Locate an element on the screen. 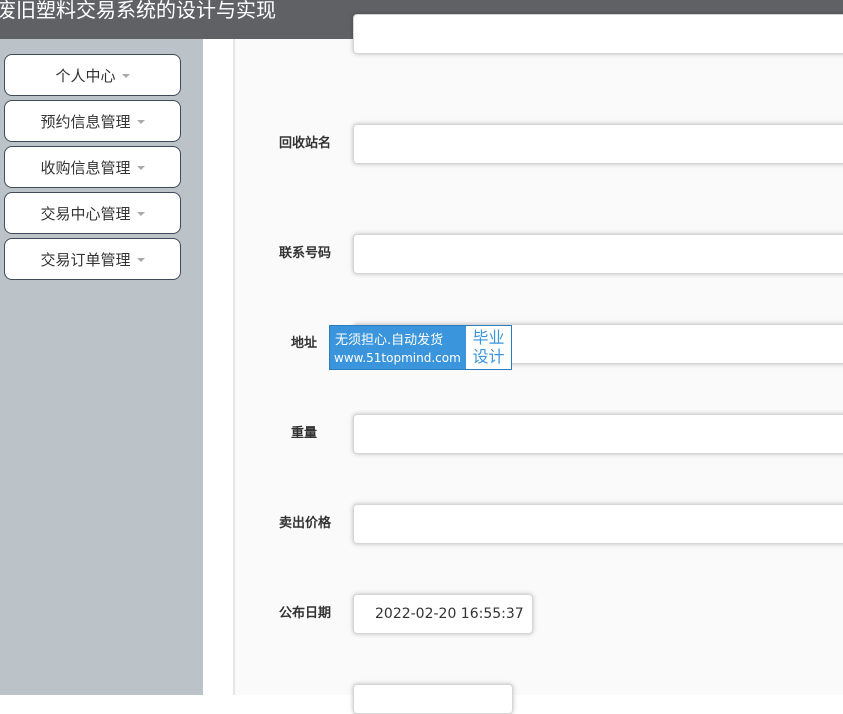  field-label: 联系号码 is located at coordinates (304, 253).